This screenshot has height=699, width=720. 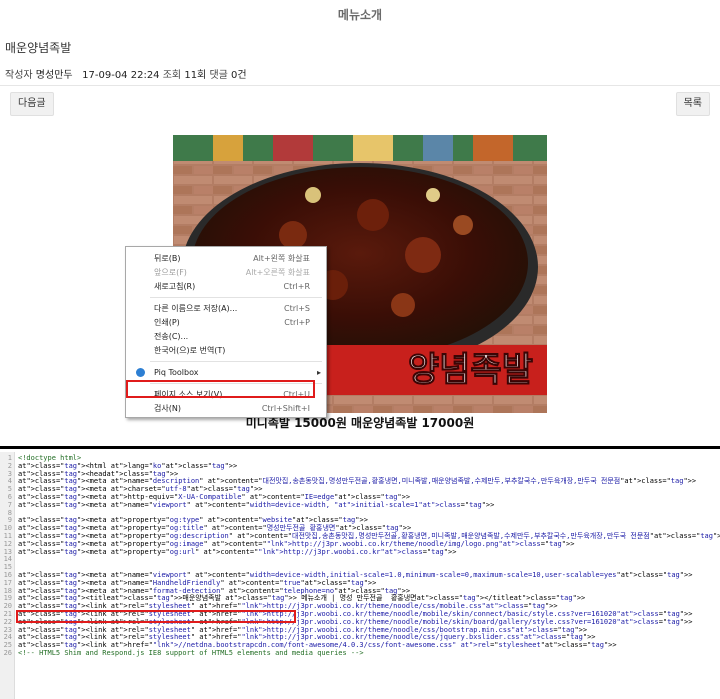 What do you see at coordinates (167, 408) in the screenshot?
I see `menu-item-label: 검사(N)` at bounding box center [167, 408].